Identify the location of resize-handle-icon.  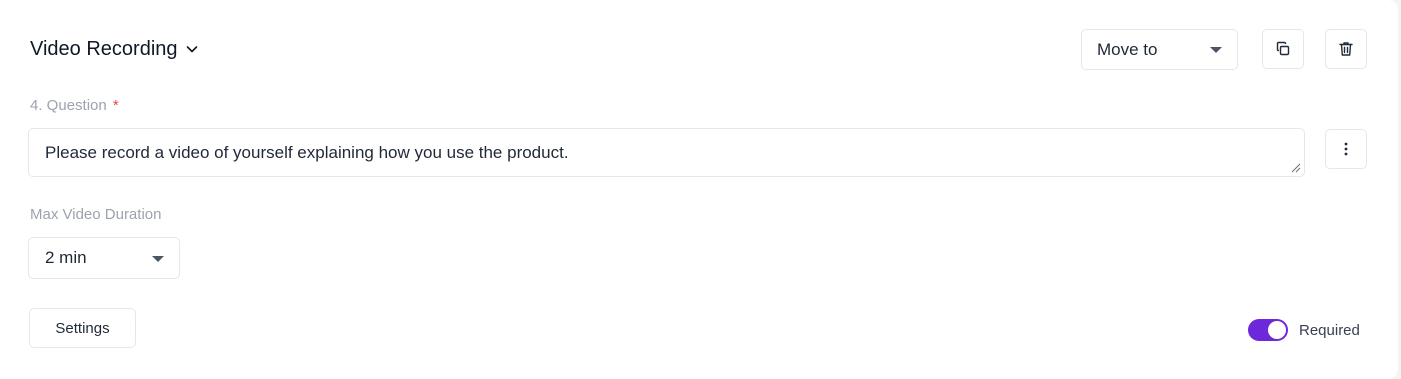
(1296, 168).